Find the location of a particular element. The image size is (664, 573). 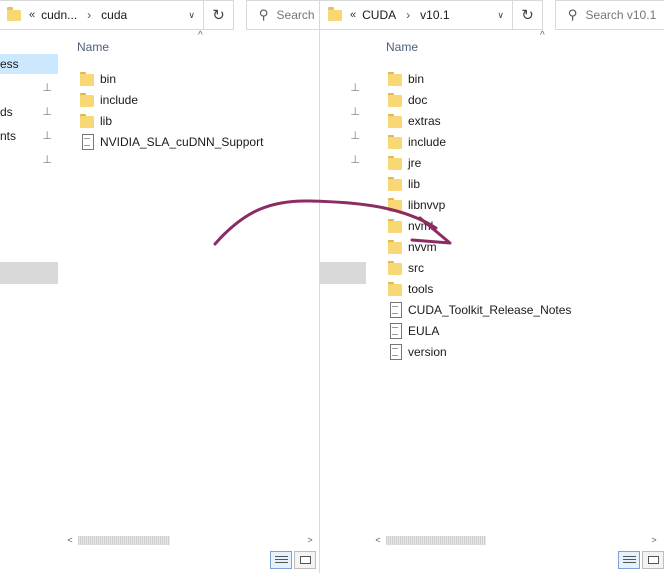

details-view-icon is located at coordinates (281, 560).